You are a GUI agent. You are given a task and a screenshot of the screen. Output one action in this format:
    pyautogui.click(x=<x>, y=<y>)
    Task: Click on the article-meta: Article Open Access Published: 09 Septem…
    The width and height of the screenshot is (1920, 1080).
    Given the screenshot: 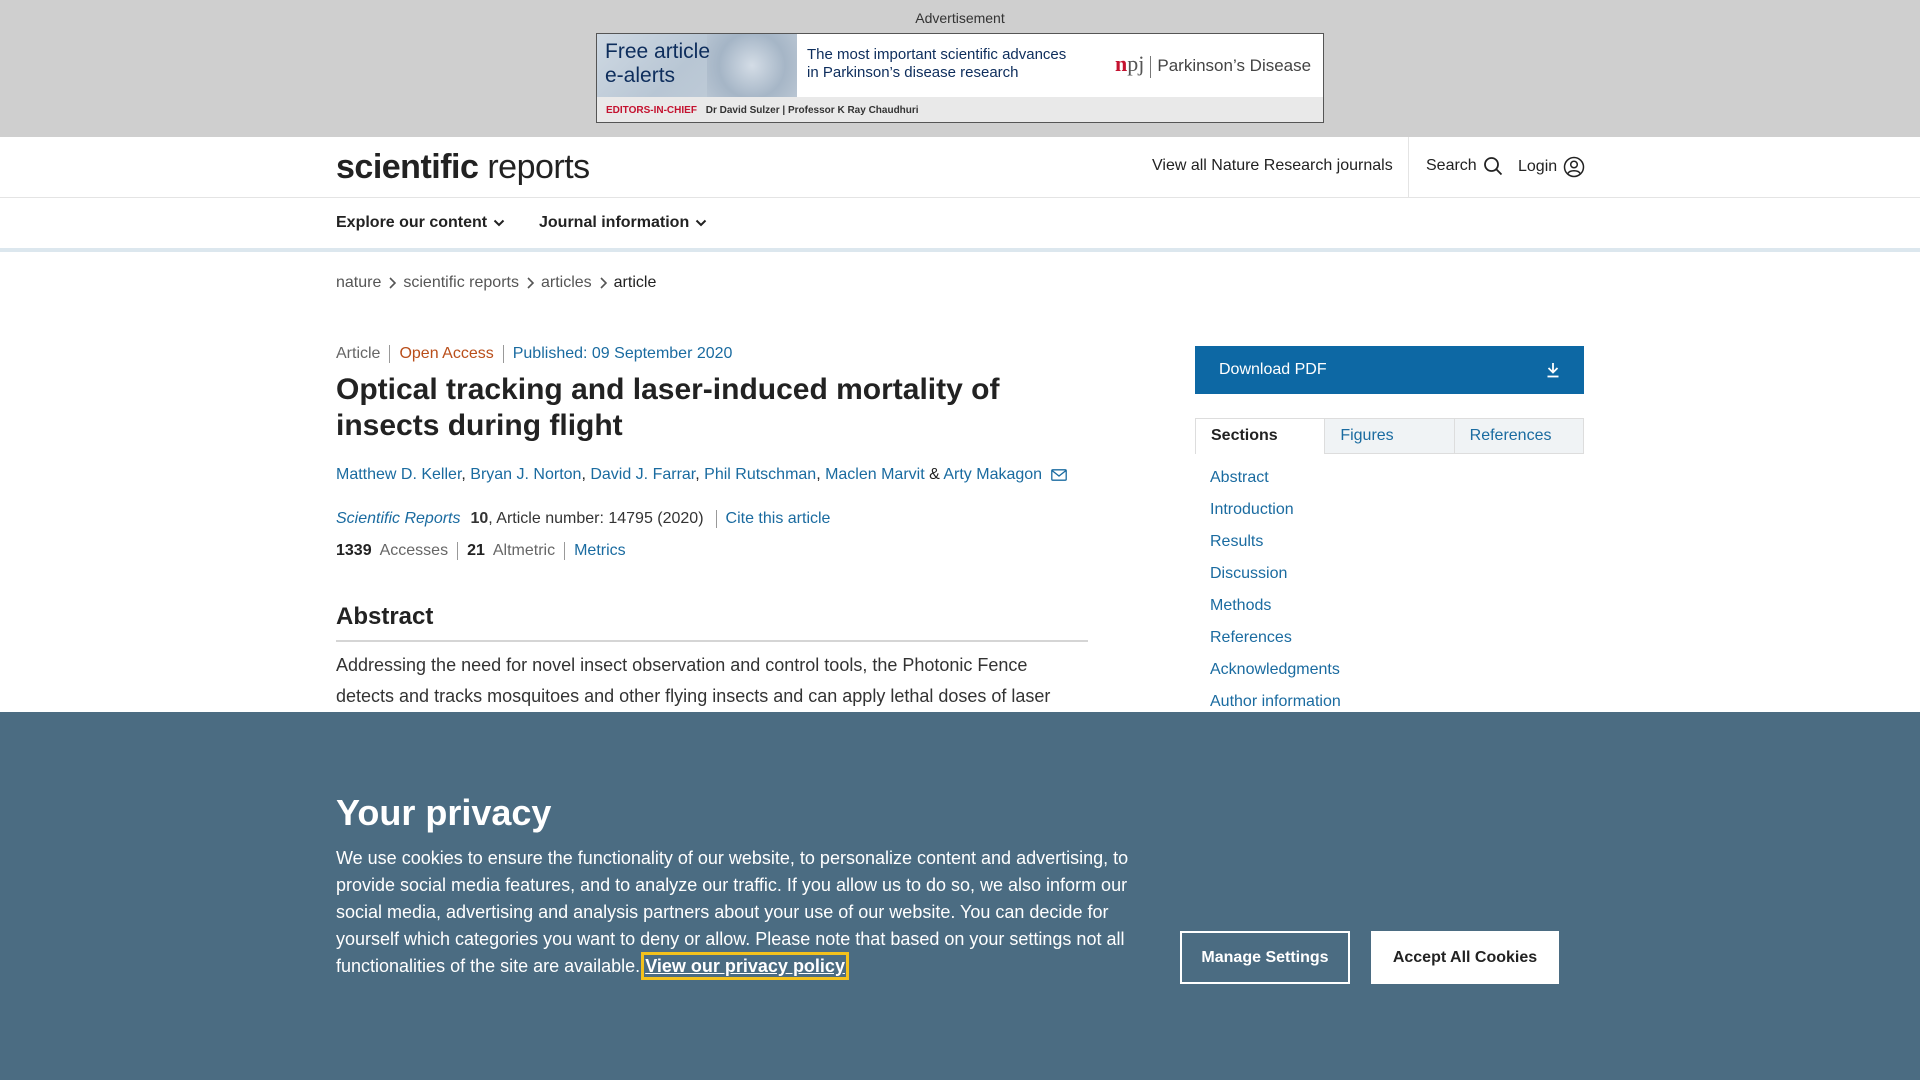 What is the action you would take?
    pyautogui.click(x=538, y=354)
    